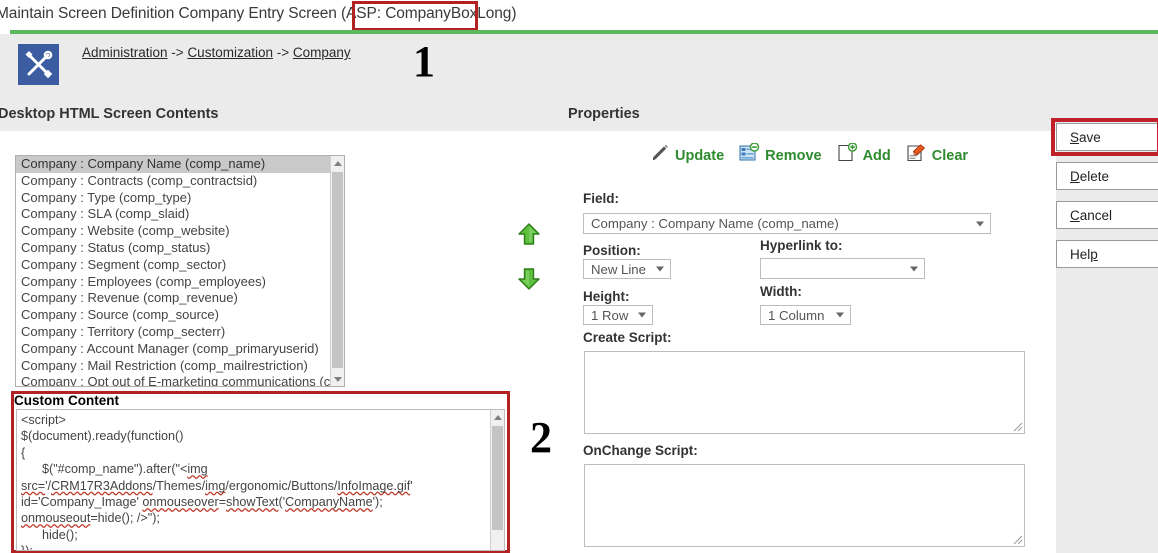  What do you see at coordinates (604, 114) in the screenshot?
I see `properties-heading: Properties` at bounding box center [604, 114].